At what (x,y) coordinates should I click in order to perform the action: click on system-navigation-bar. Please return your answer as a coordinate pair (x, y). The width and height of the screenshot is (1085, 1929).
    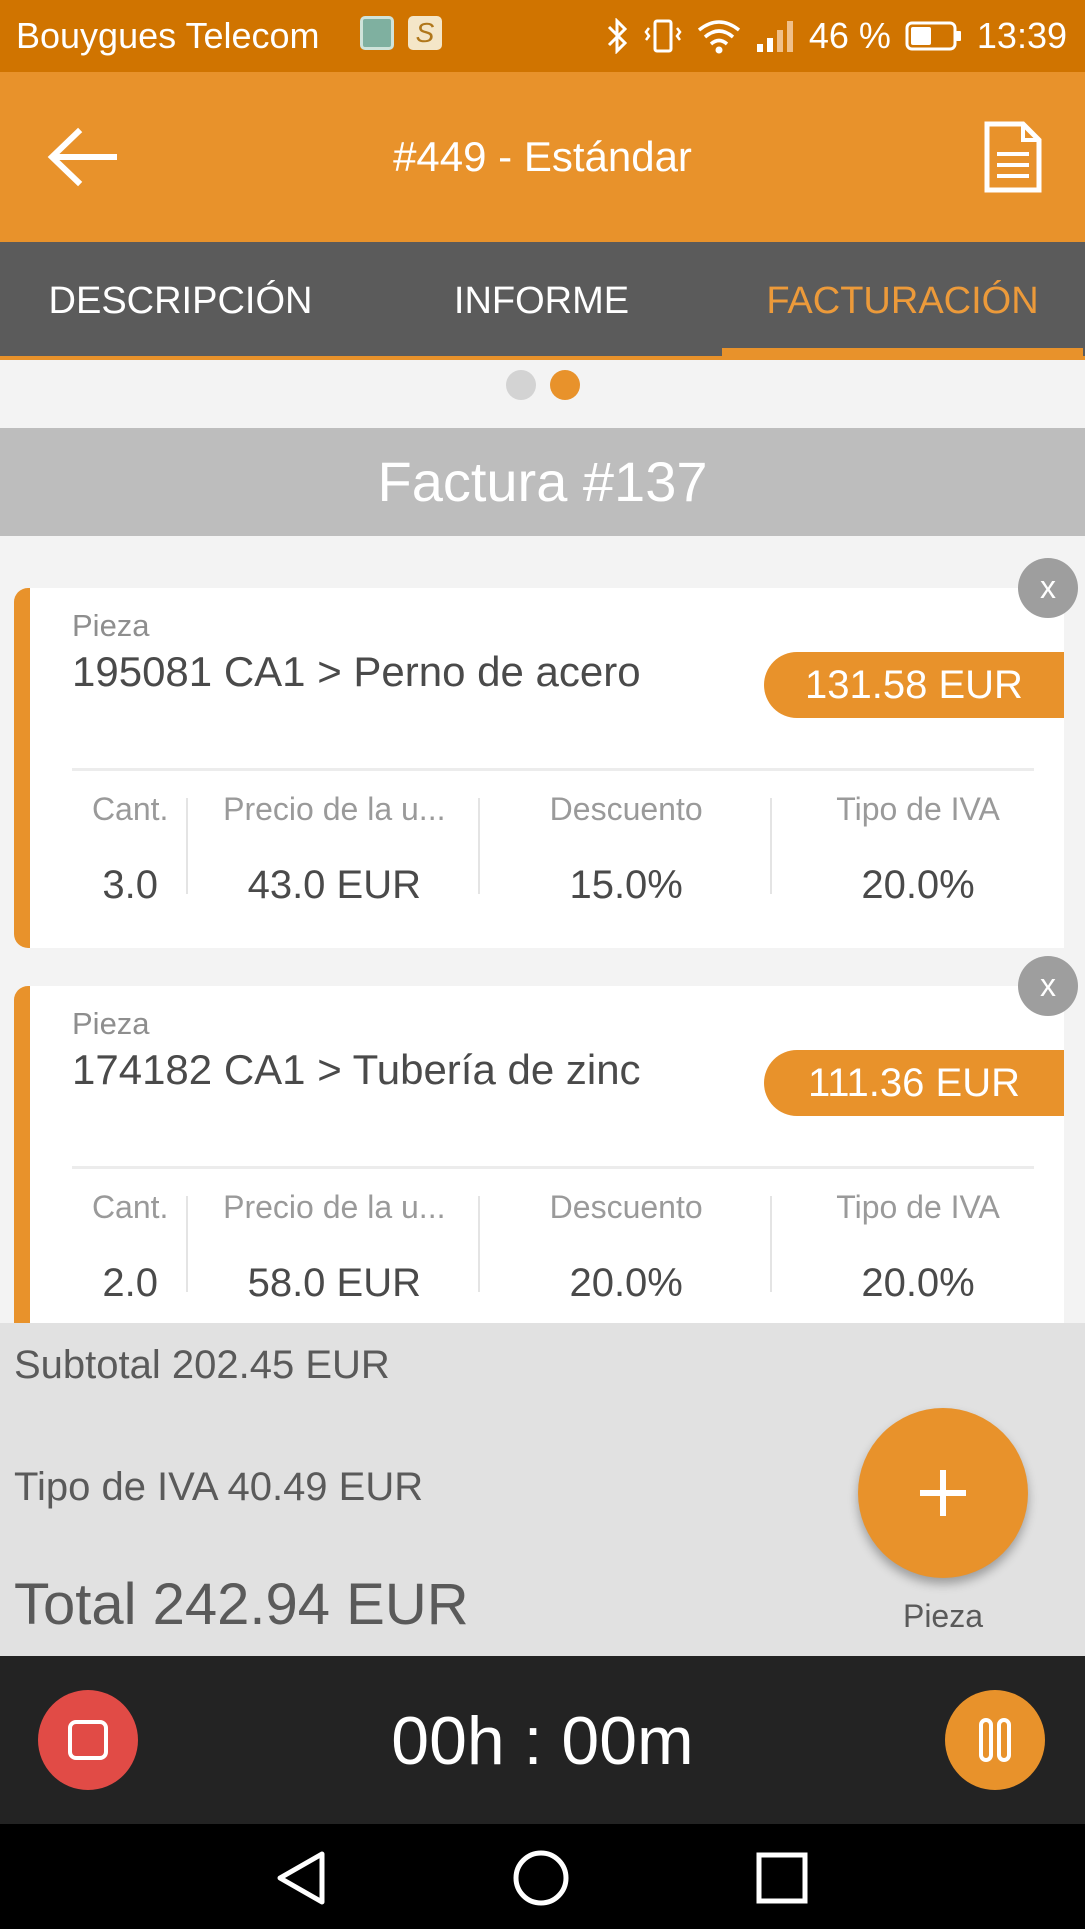
    Looking at the image, I should click on (542, 1876).